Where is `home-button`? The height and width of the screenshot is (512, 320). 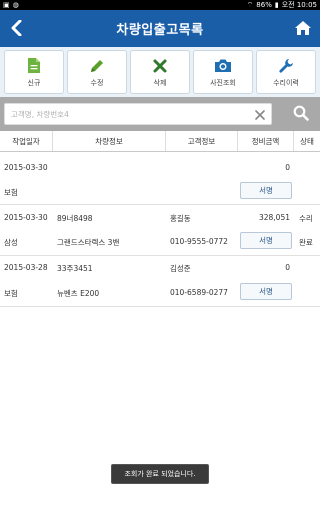
home-button is located at coordinates (303, 28).